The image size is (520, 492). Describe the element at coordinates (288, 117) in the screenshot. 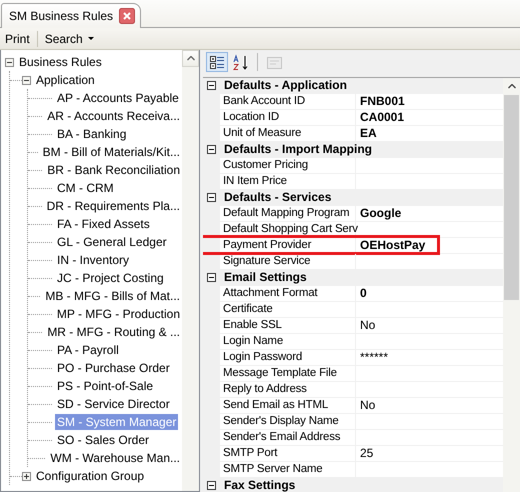

I see `property-name: Location ID` at that location.